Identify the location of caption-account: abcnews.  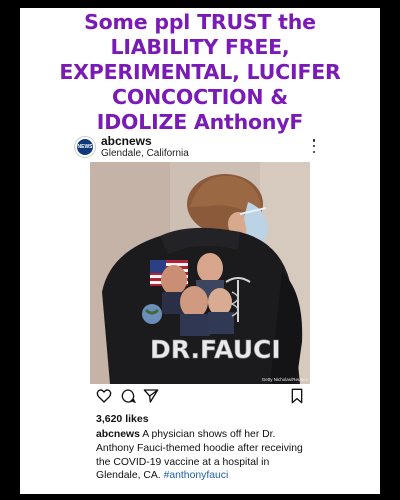
(118, 434).